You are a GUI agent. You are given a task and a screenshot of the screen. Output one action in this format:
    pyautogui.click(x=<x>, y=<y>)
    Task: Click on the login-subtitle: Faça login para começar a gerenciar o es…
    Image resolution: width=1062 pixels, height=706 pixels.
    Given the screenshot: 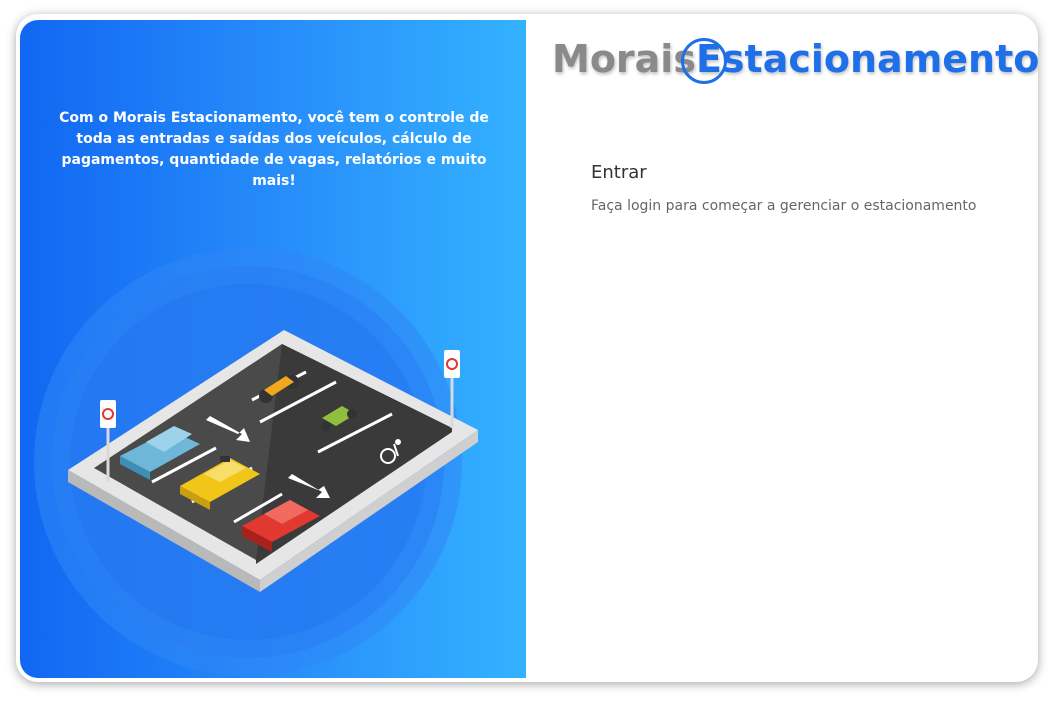 What is the action you would take?
    pyautogui.click(x=784, y=206)
    